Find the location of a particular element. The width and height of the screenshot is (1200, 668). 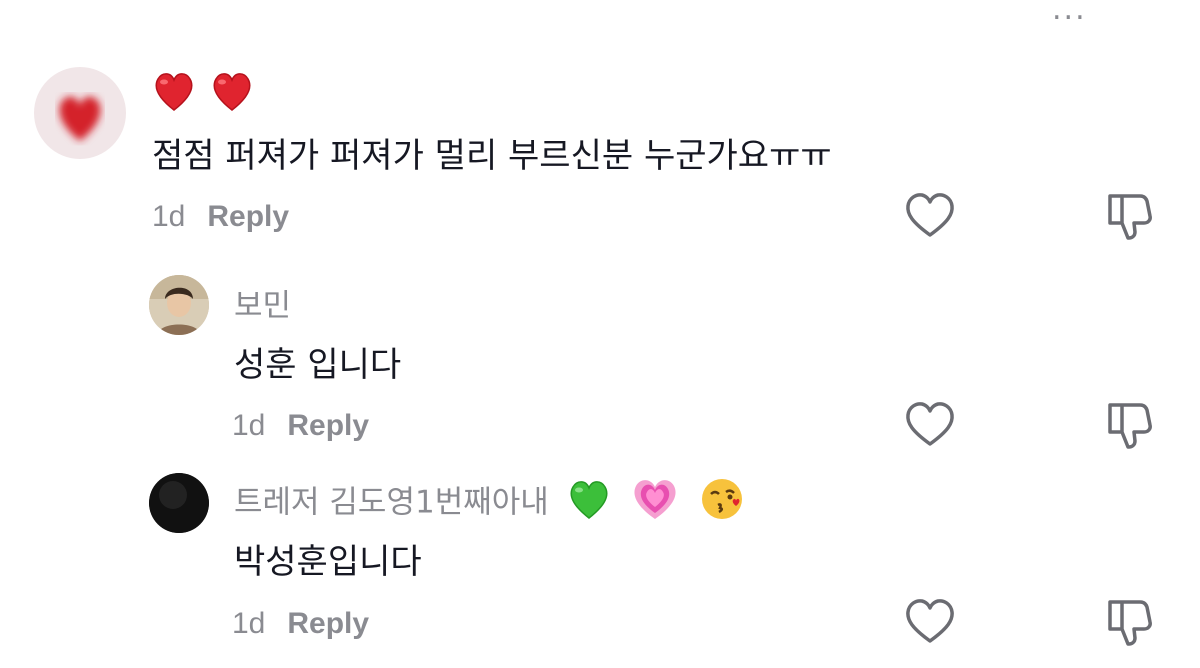

user-photo-avatar-icon is located at coordinates (179, 305).